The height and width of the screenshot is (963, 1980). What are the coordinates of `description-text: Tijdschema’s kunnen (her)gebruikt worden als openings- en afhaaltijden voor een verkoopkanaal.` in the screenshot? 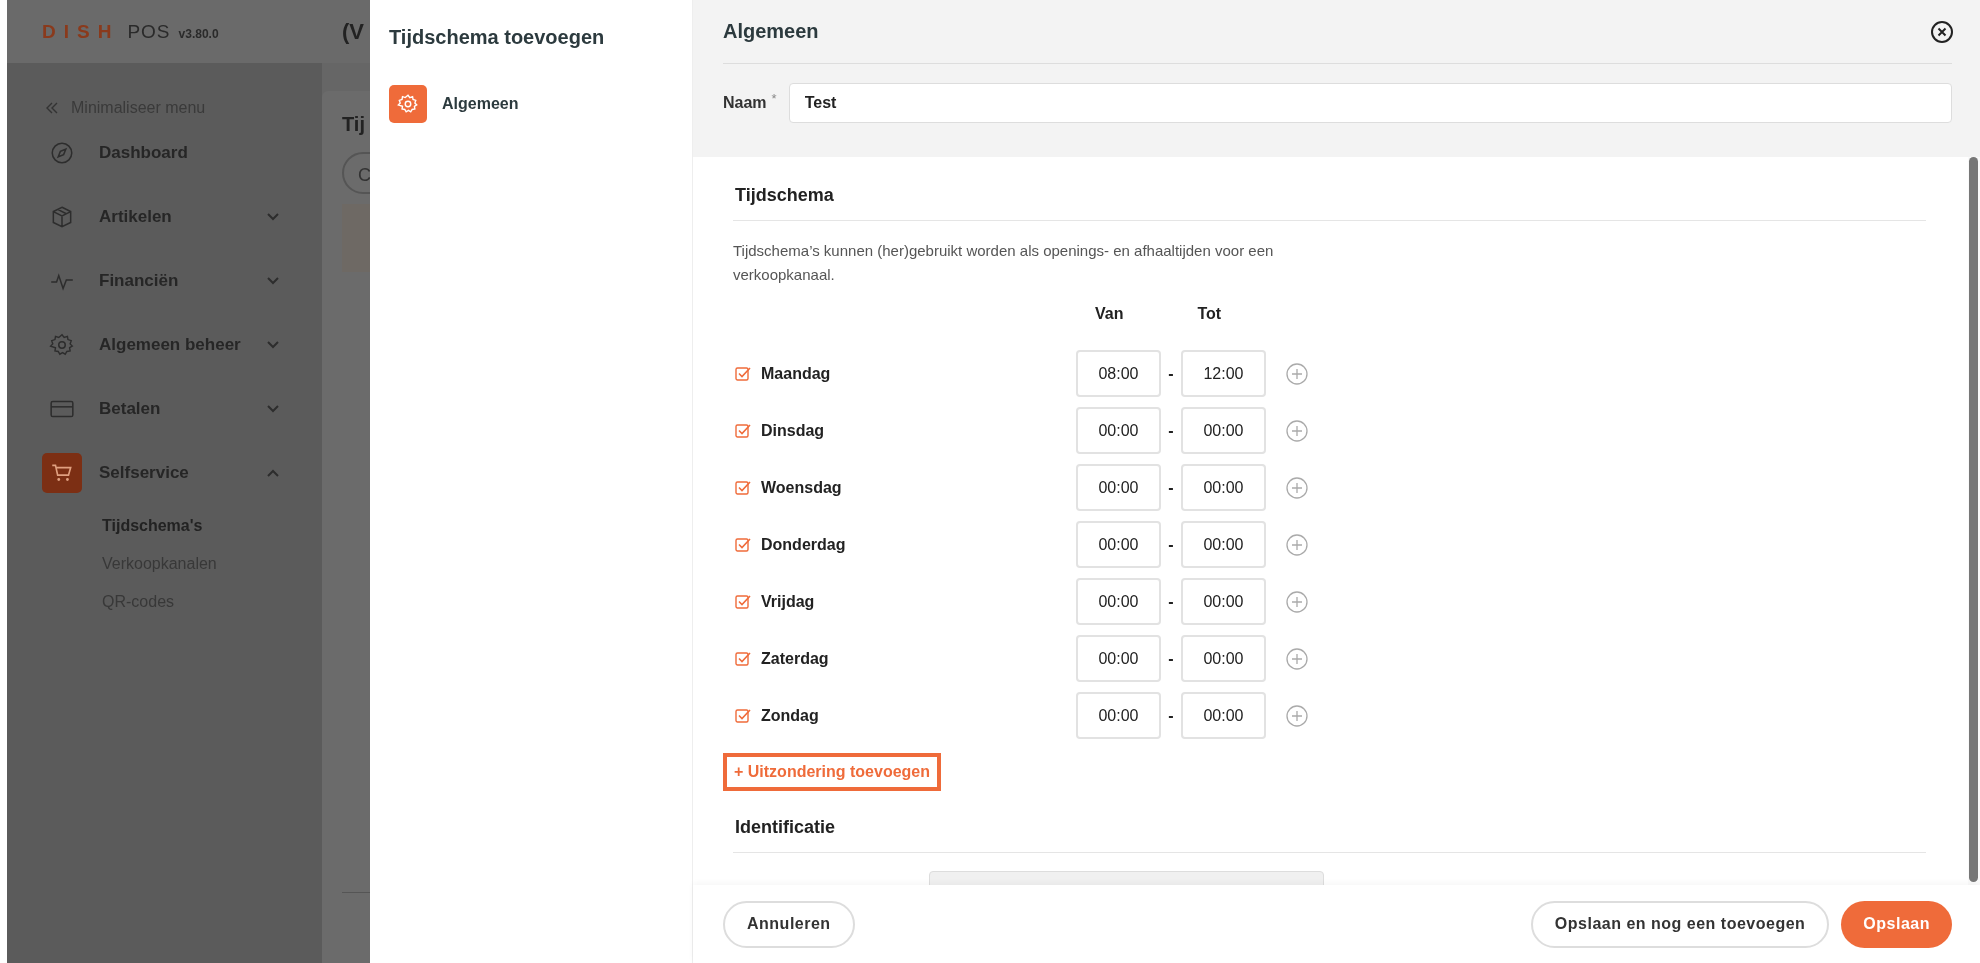 It's located at (1004, 263).